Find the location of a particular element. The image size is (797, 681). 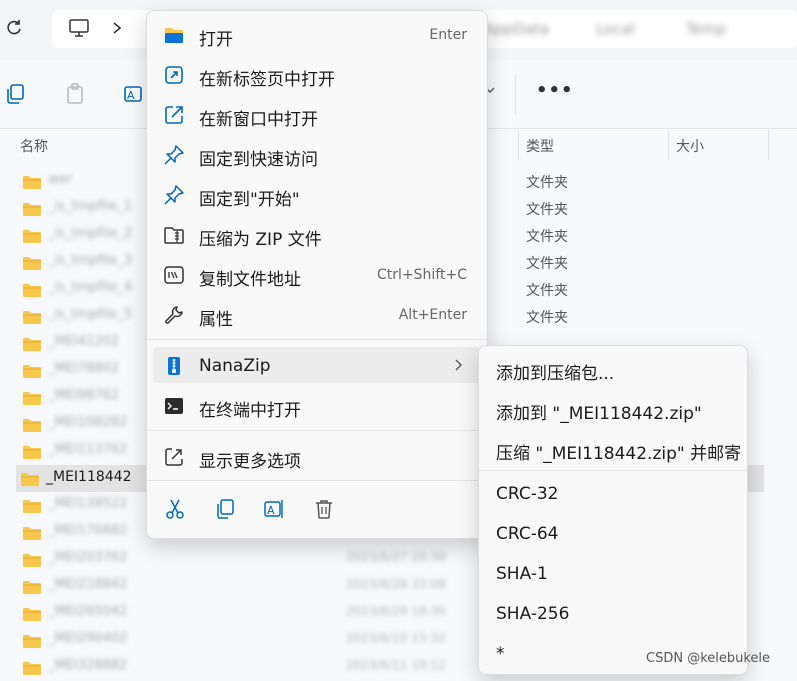

submenu-compress-and-email: 压缩 "_MEI118442.zip" 并邮寄 is located at coordinates (618, 451).